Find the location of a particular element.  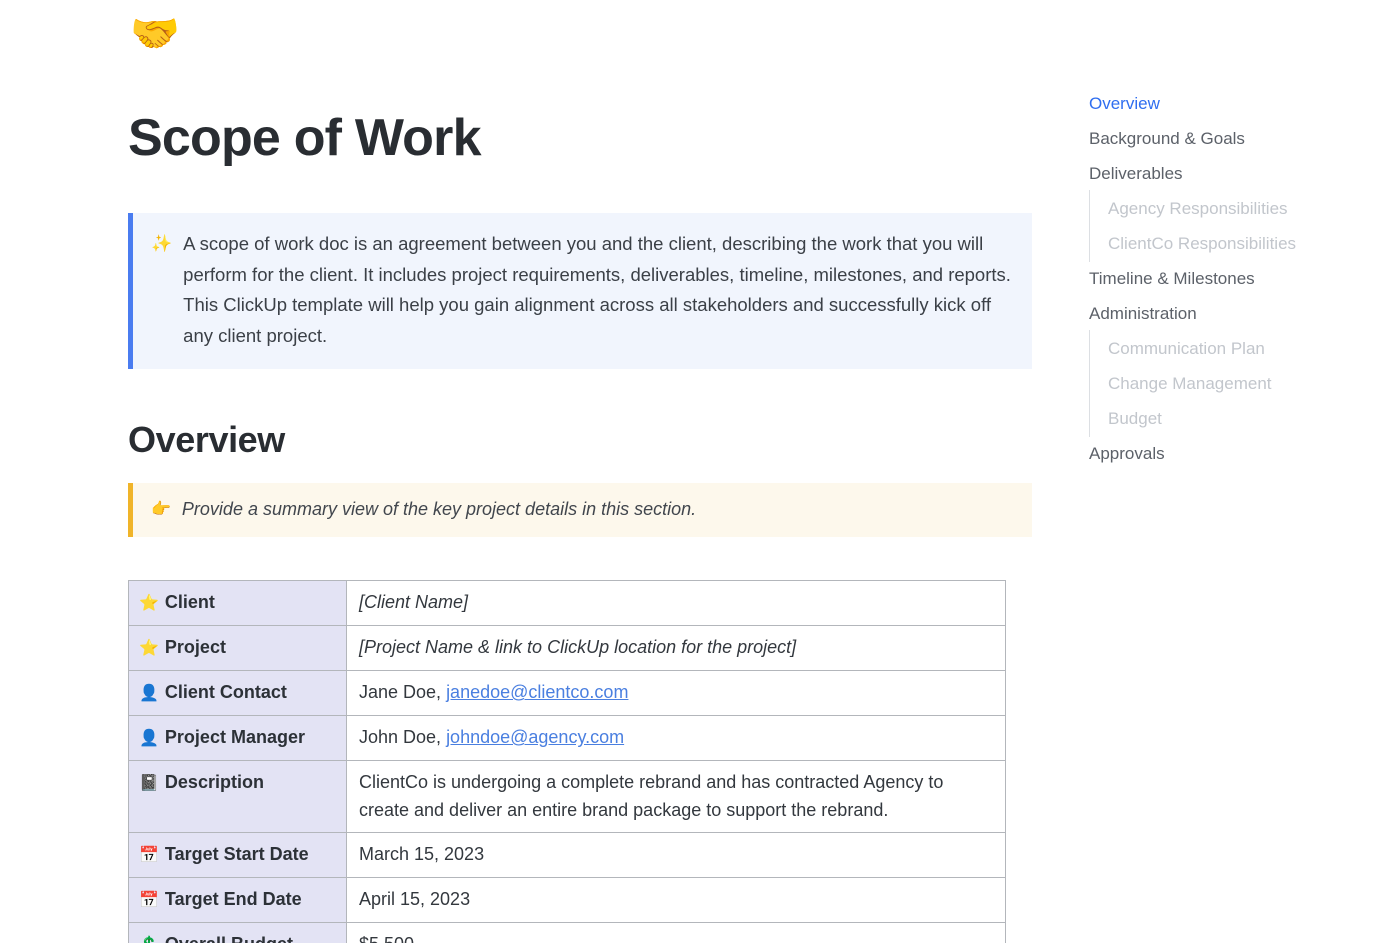

row-label-text: Client Contact is located at coordinates (225, 692).